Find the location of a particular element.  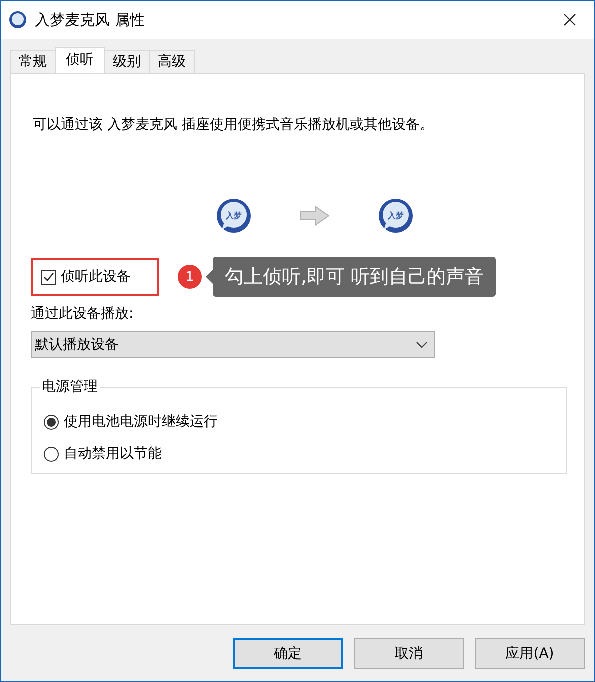

radio-option: 自动禁用以节能 is located at coordinates (299, 454).